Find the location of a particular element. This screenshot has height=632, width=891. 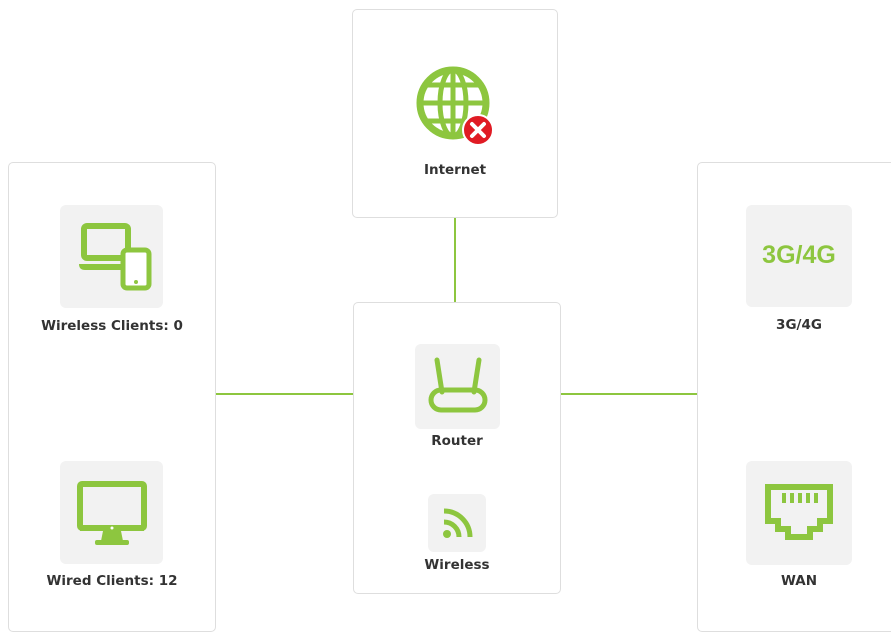

wired-clients-tile is located at coordinates (111, 512).